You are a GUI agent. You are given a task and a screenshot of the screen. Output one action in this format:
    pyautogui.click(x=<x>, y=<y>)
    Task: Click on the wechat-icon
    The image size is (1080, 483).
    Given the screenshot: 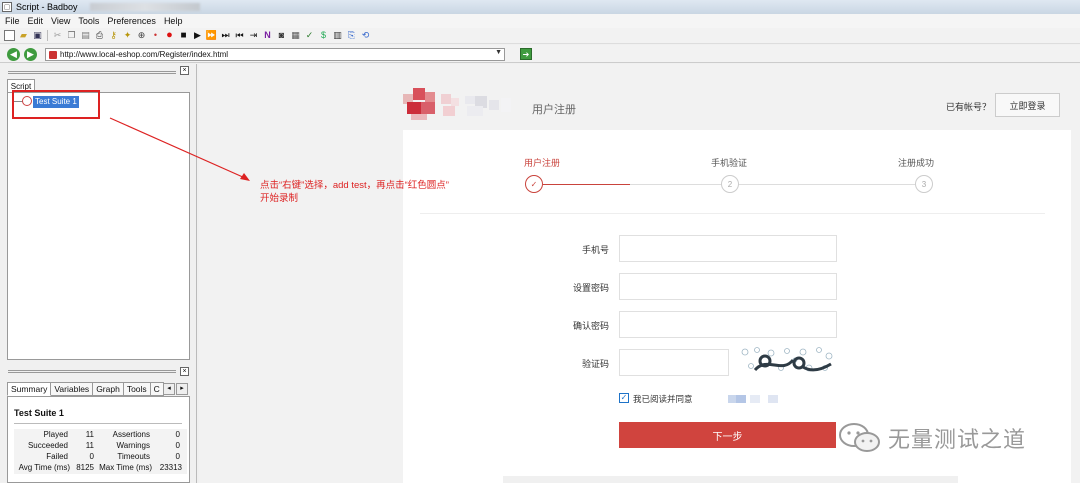 What is the action you would take?
    pyautogui.click(x=859, y=437)
    